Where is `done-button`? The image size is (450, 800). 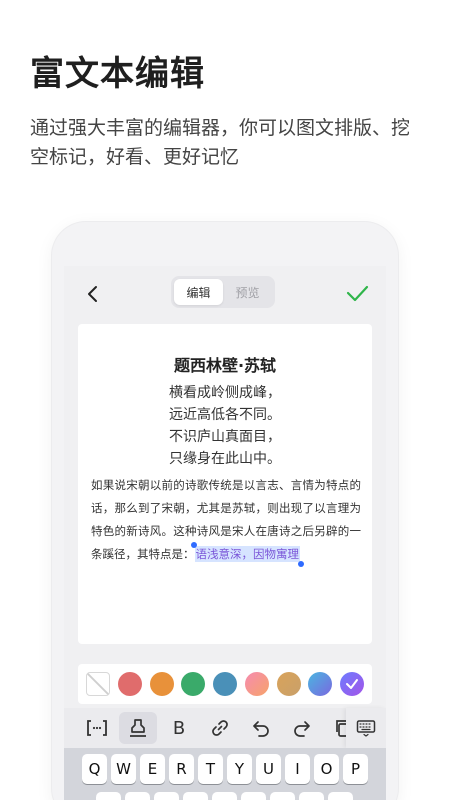
done-button is located at coordinates (357, 293).